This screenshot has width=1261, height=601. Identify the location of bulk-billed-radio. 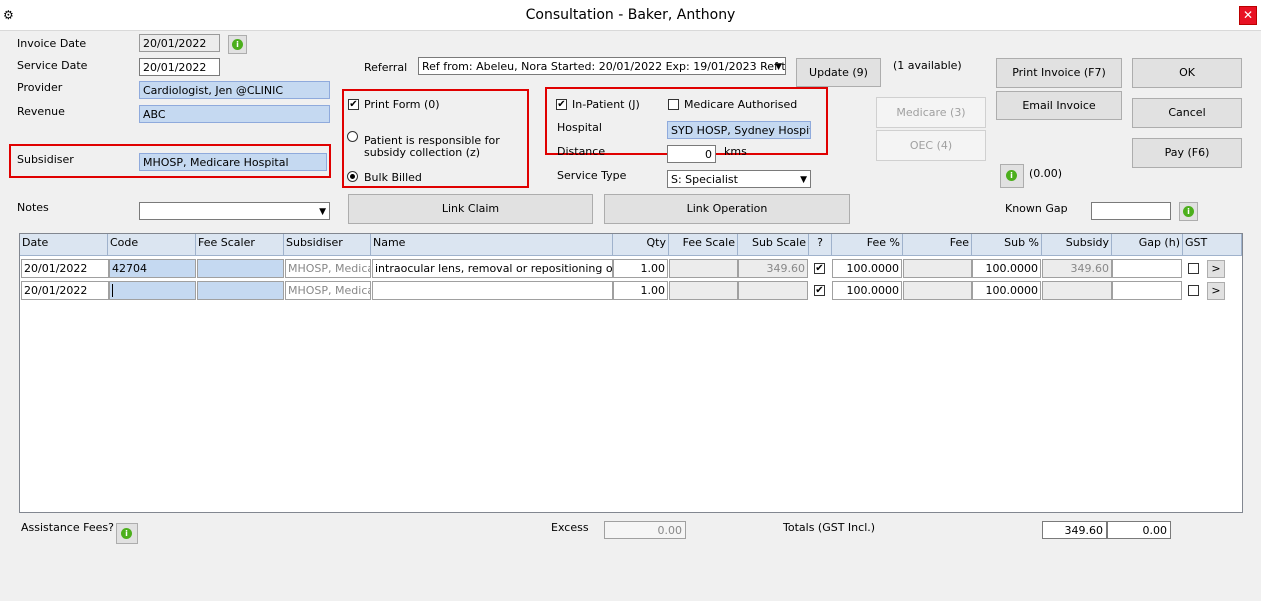
(352, 176).